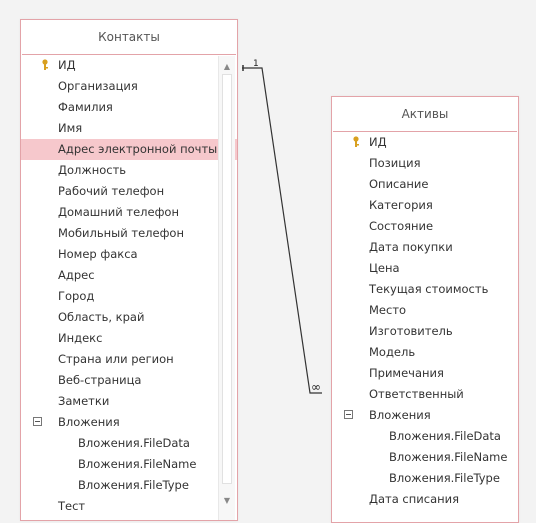 This screenshot has height=523, width=536. Describe the element at coordinates (316, 387) in the screenshot. I see `many-side-symbol: ∞` at that location.